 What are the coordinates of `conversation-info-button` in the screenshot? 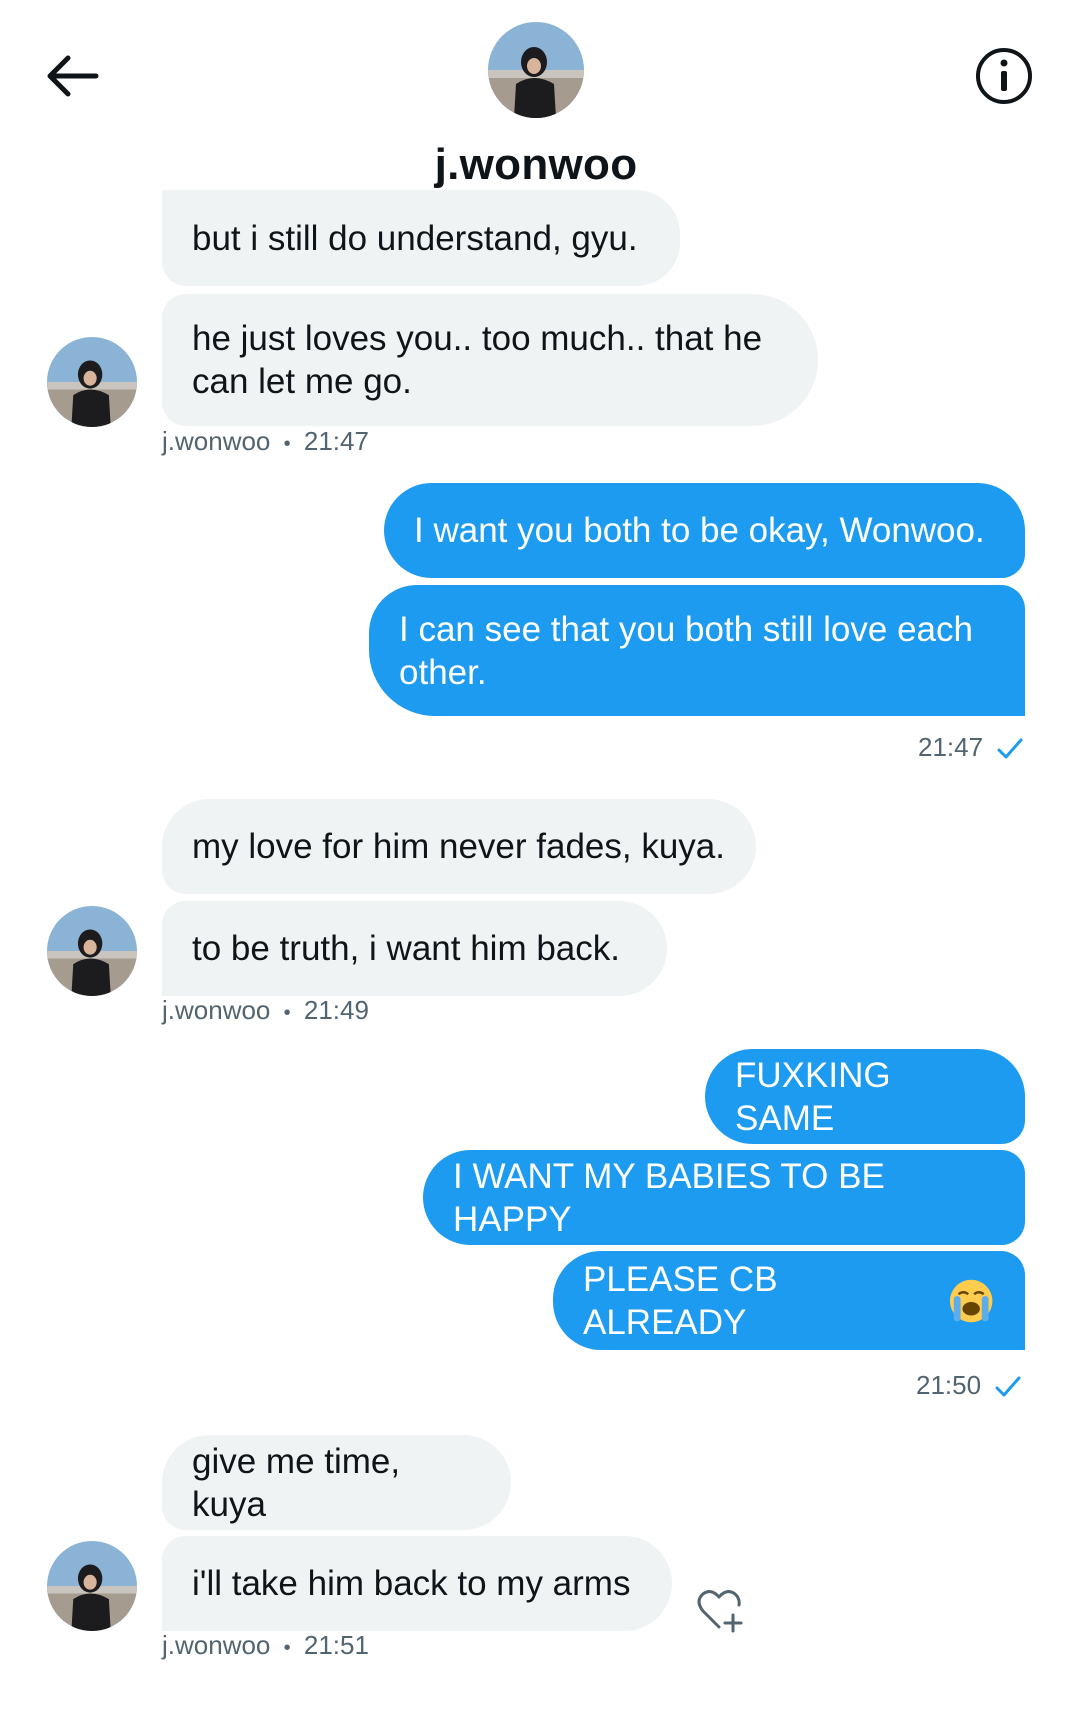 It's located at (1004, 76).